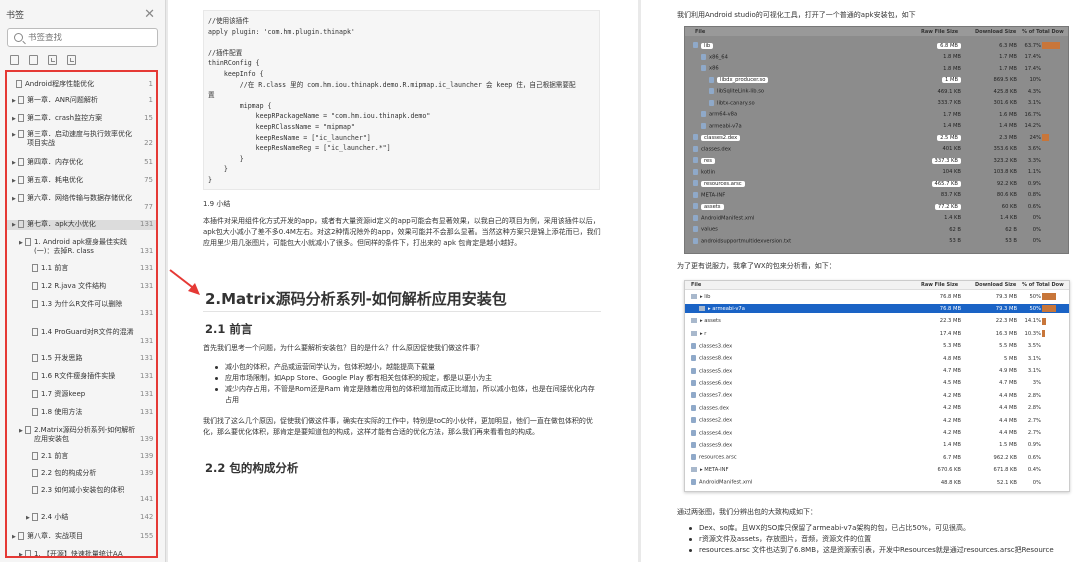 The width and height of the screenshot is (1080, 562). I want to click on bookmark-item: ▶ 第六章．网络传输与数据存储优化 77, so click(81, 203).